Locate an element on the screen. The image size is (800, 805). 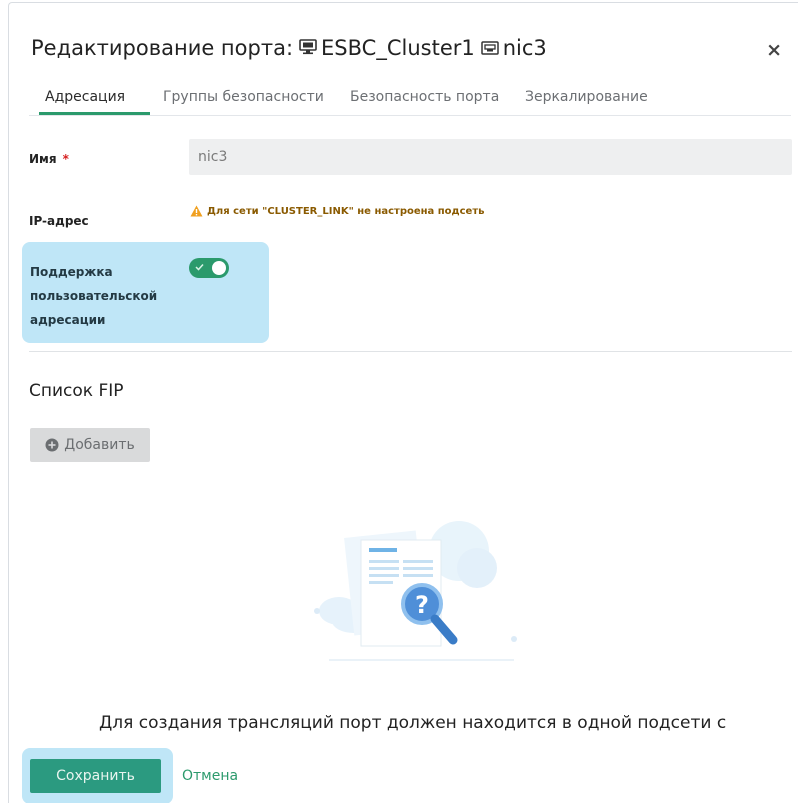
network-port-icon is located at coordinates (489, 48).